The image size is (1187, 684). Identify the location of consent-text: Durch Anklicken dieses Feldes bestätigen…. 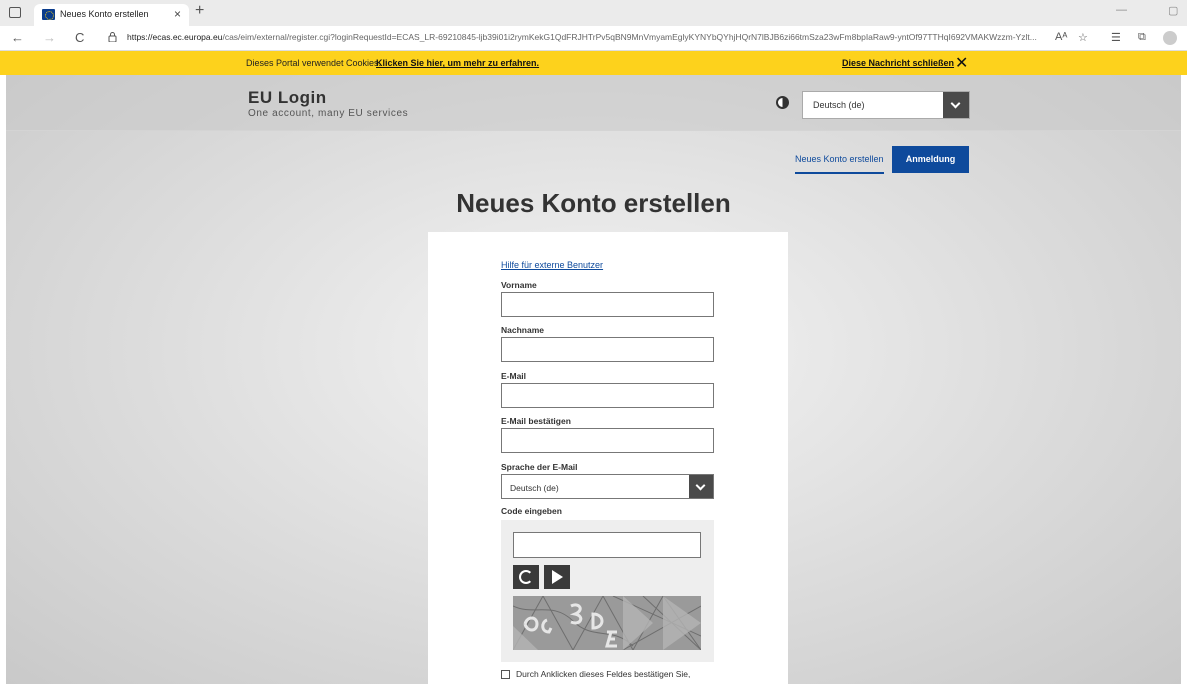
(603, 674).